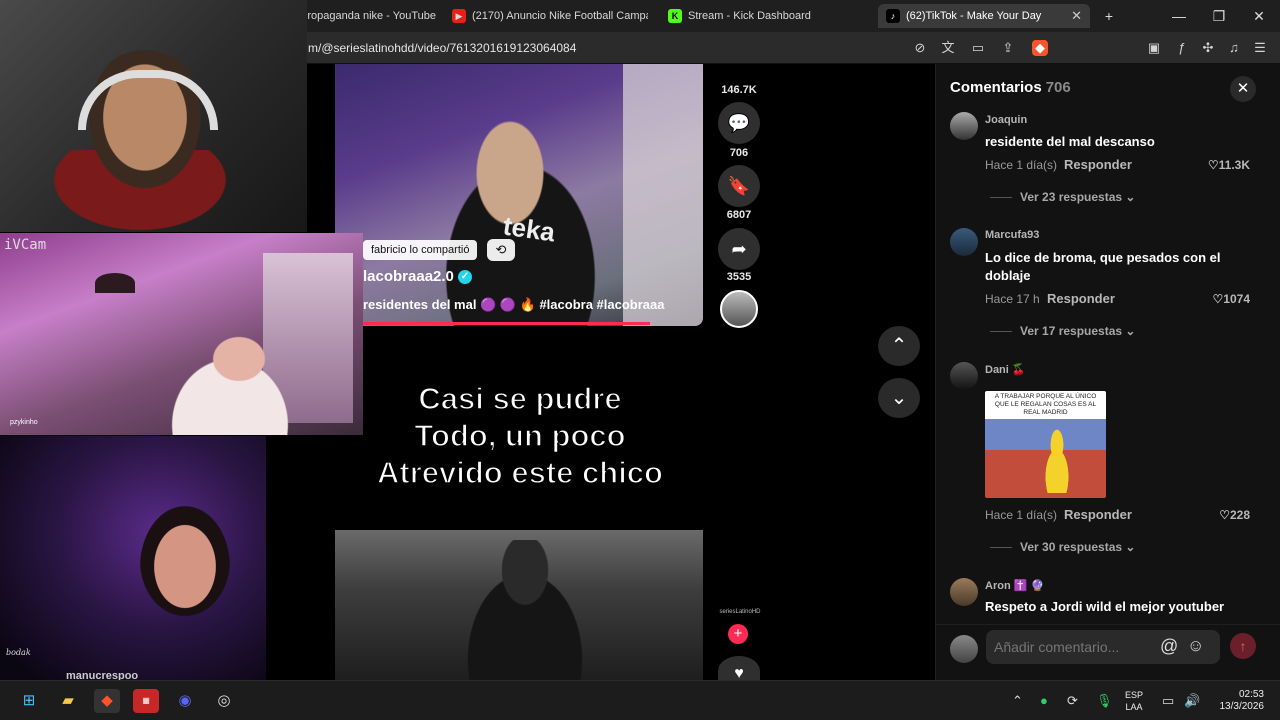  I want to click on clock: 02:53 13/3/2026, so click(1237, 701).